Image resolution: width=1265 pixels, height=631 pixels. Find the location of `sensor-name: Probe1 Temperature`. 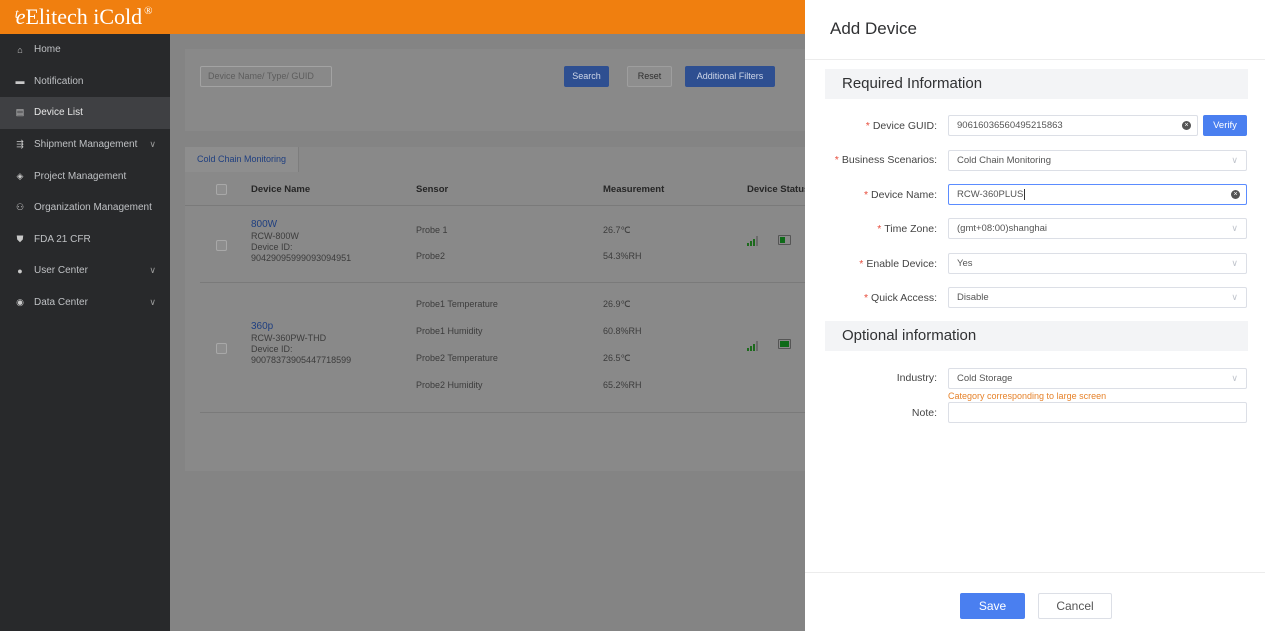

sensor-name: Probe1 Temperature is located at coordinates (457, 304).